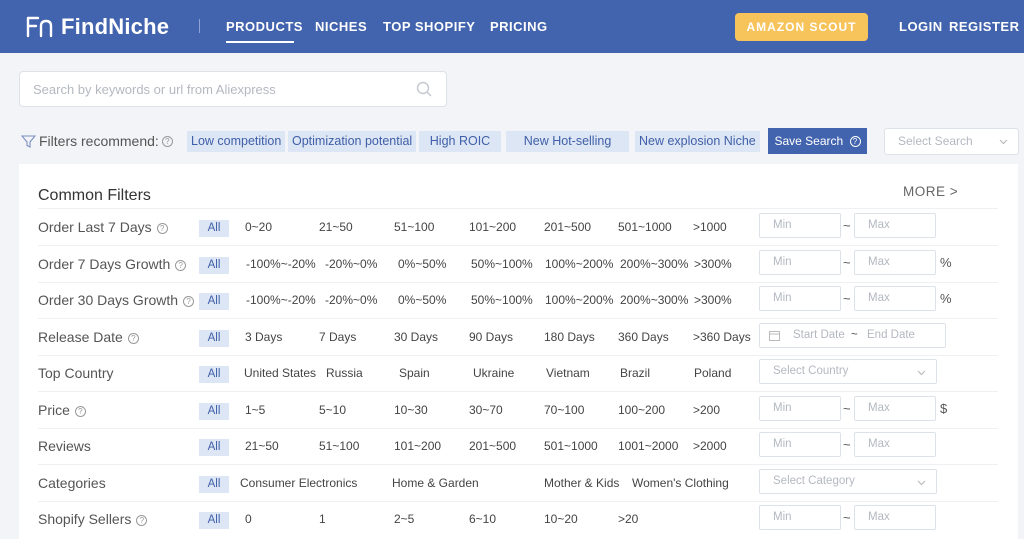 The height and width of the screenshot is (539, 1024). What do you see at coordinates (848, 371) in the screenshot?
I see `select-top-country: Select Country` at bounding box center [848, 371].